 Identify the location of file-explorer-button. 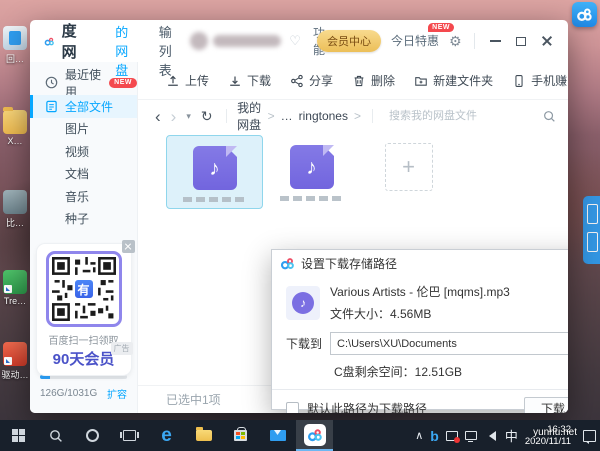
(203, 435).